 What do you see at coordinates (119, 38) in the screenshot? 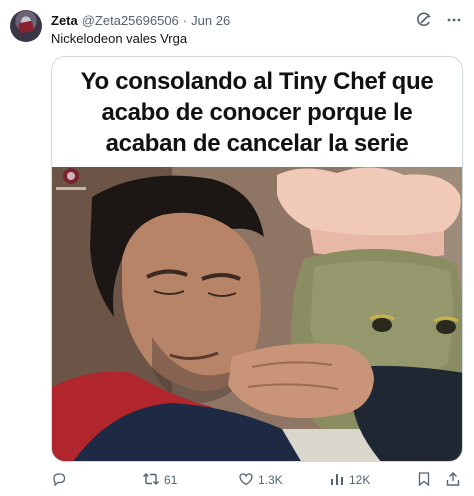
I see `tweet-text: Nickelodeon vales Vrga` at bounding box center [119, 38].